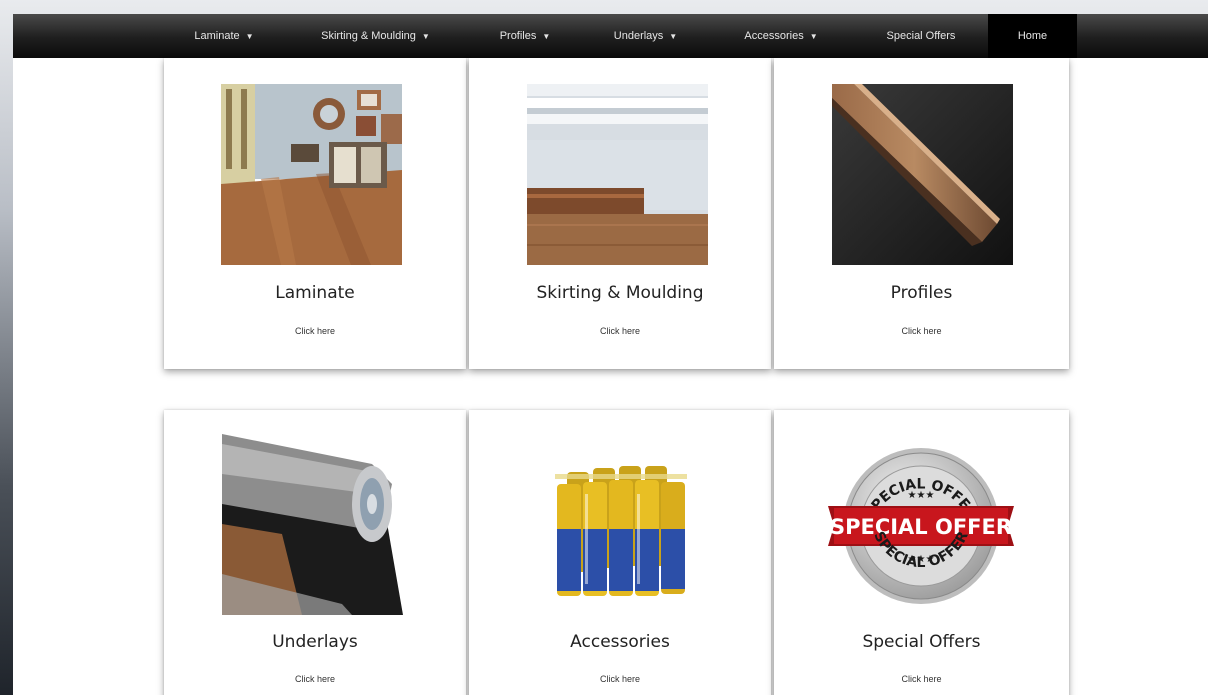  Describe the element at coordinates (518, 36) in the screenshot. I see `nav-profiles-label: Profiles` at that location.